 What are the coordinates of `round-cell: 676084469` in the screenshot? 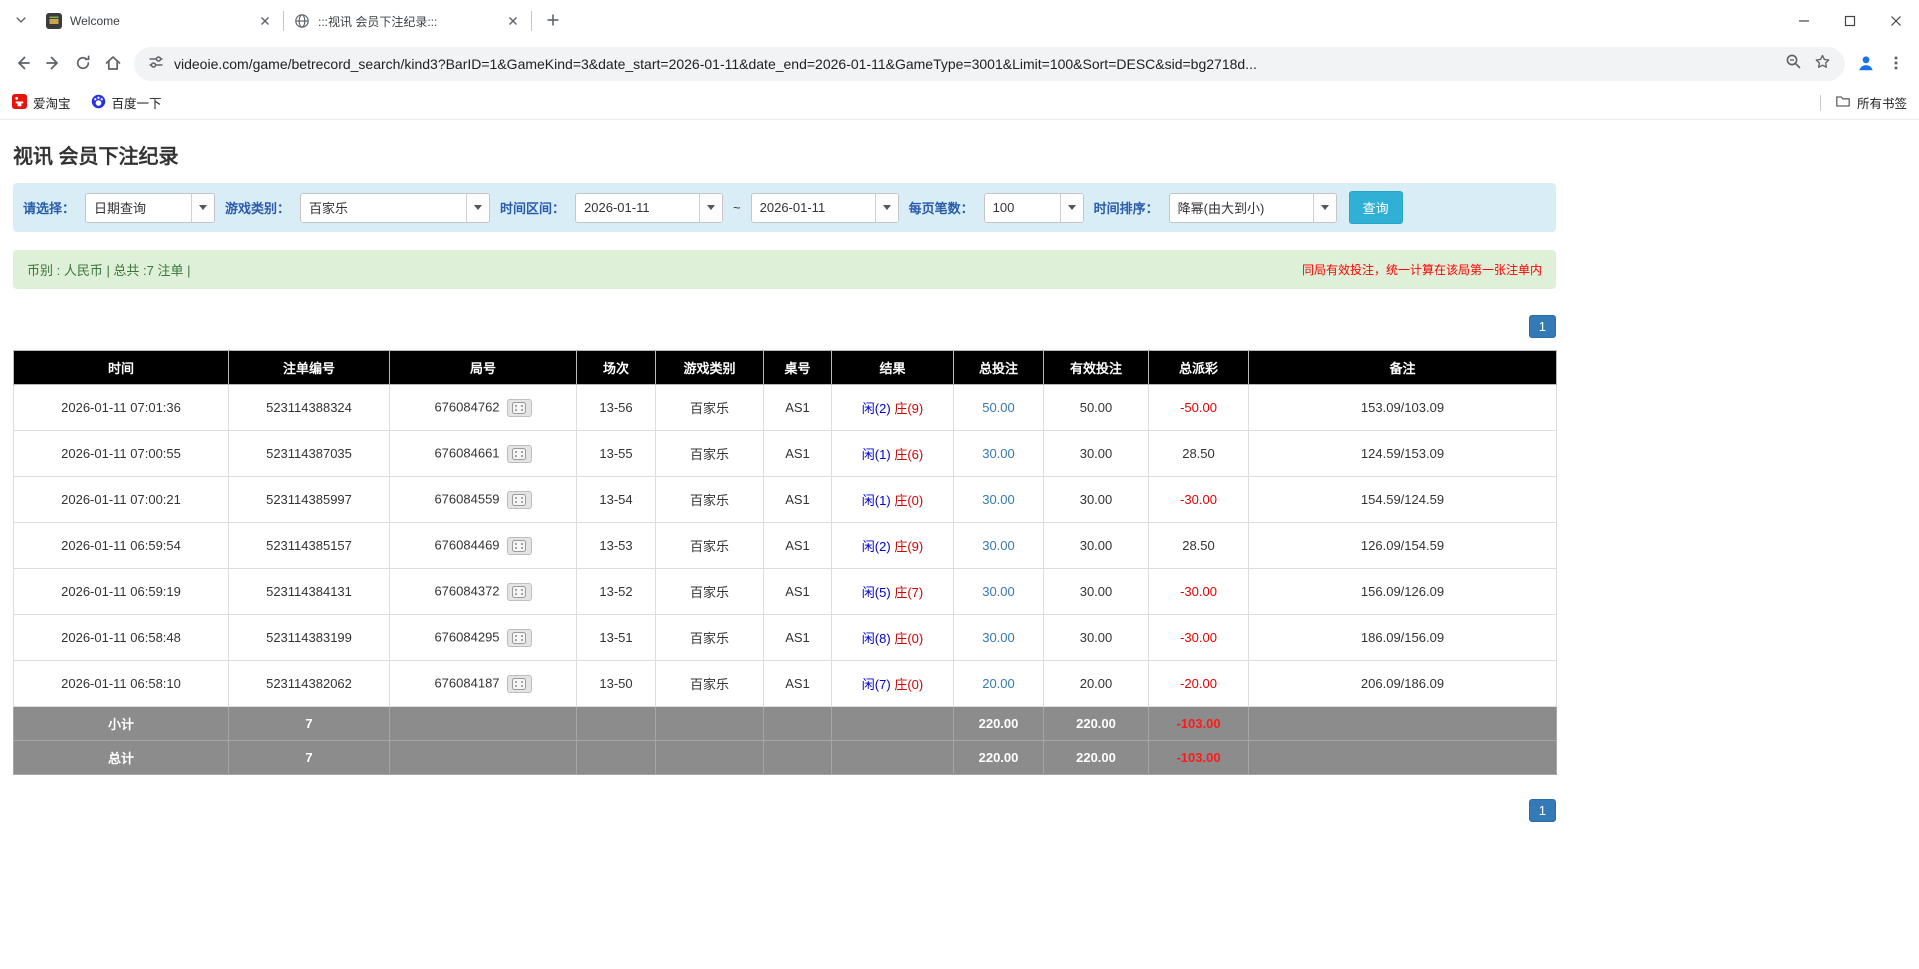 It's located at (483, 545).